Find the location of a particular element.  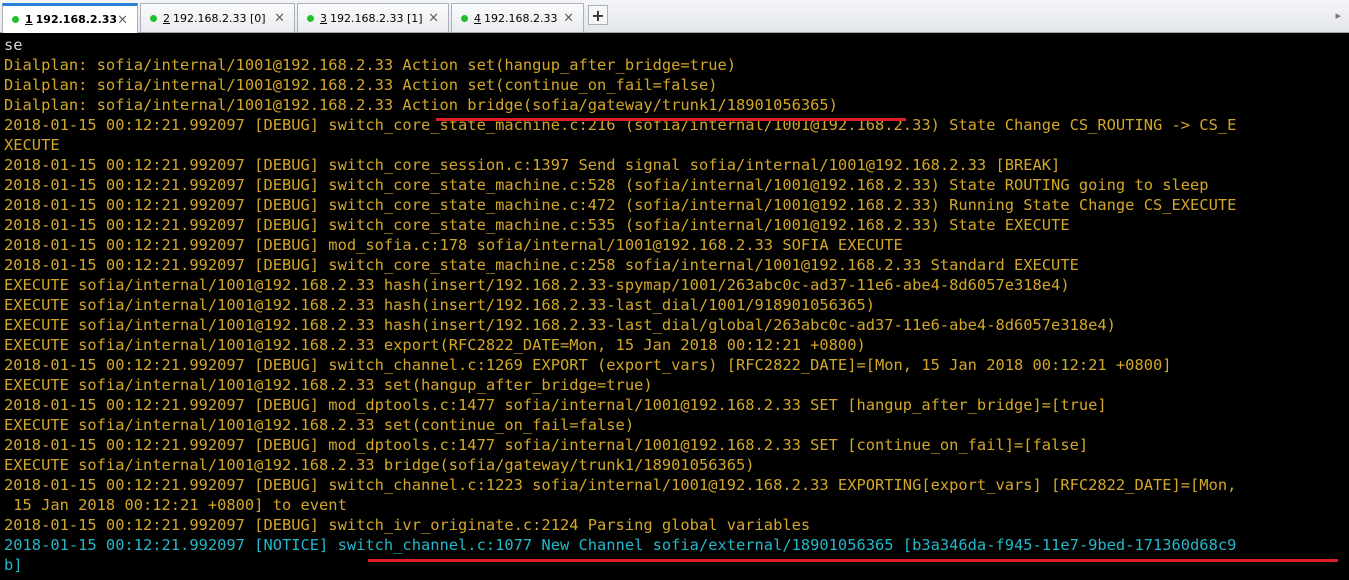

terminal-line: se is located at coordinates (13, 45).